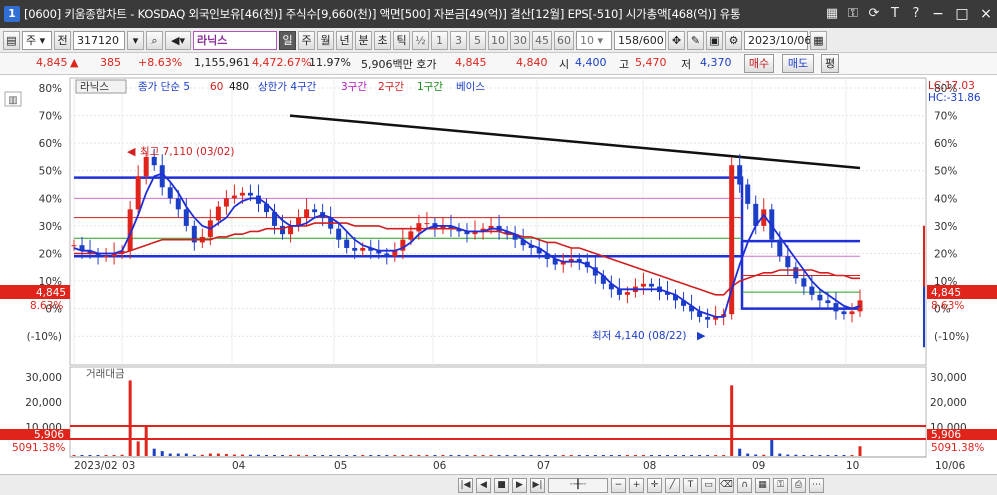 The image size is (997, 495). Describe the element at coordinates (628, 40) in the screenshot. I see `data-count-value: 158` at that location.